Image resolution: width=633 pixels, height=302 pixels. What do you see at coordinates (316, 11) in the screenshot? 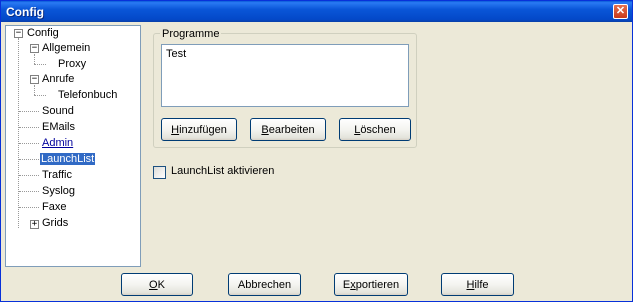
I see `title-bar: Config ✕` at bounding box center [316, 11].